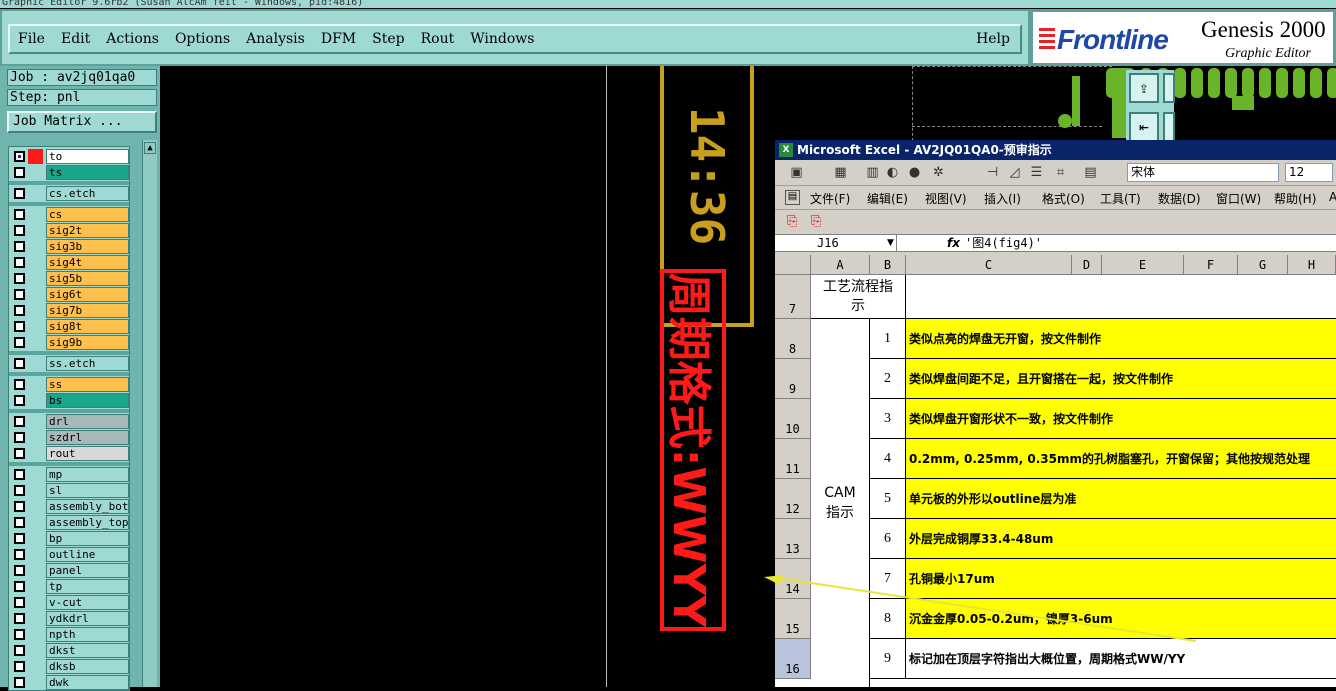 The width and height of the screenshot is (1336, 691). I want to click on save-icon: ▣, so click(796, 172).